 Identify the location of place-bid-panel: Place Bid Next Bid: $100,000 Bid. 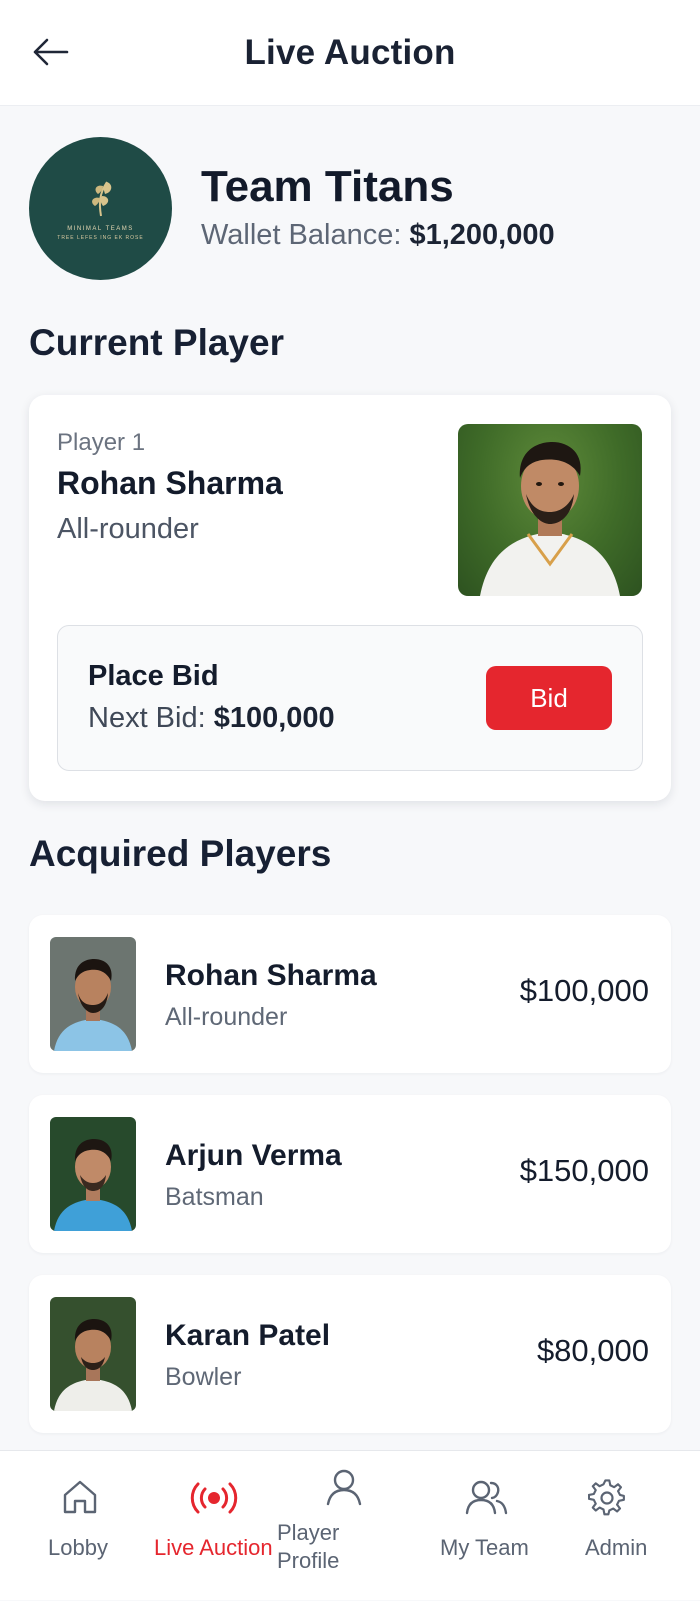
(350, 698).